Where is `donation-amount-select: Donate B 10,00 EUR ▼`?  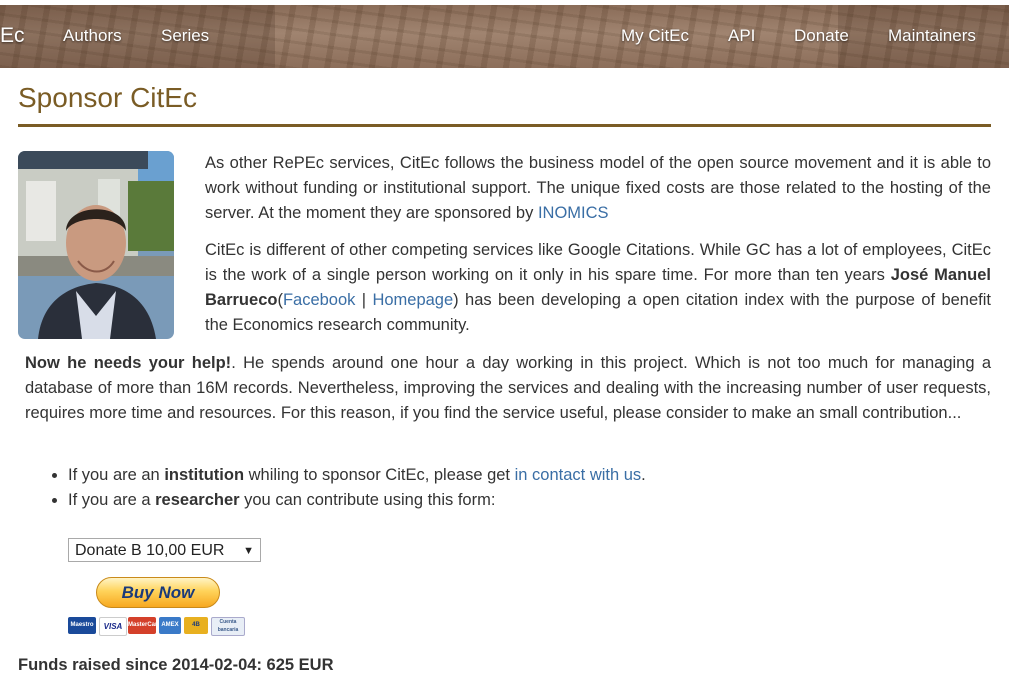
donation-amount-select: Donate B 10,00 EUR ▼ is located at coordinates (164, 550).